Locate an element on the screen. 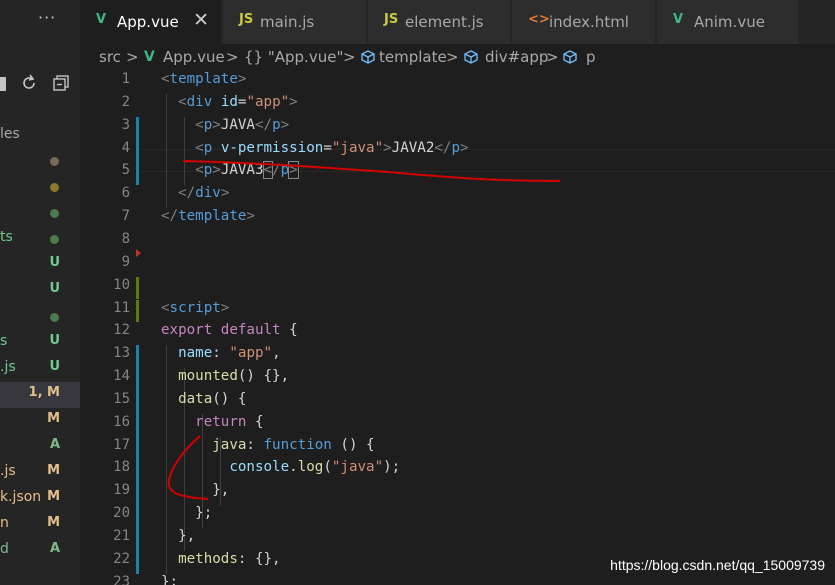 This screenshot has width=835, height=585. breadcrumb-file: App.vue is located at coordinates (194, 57).